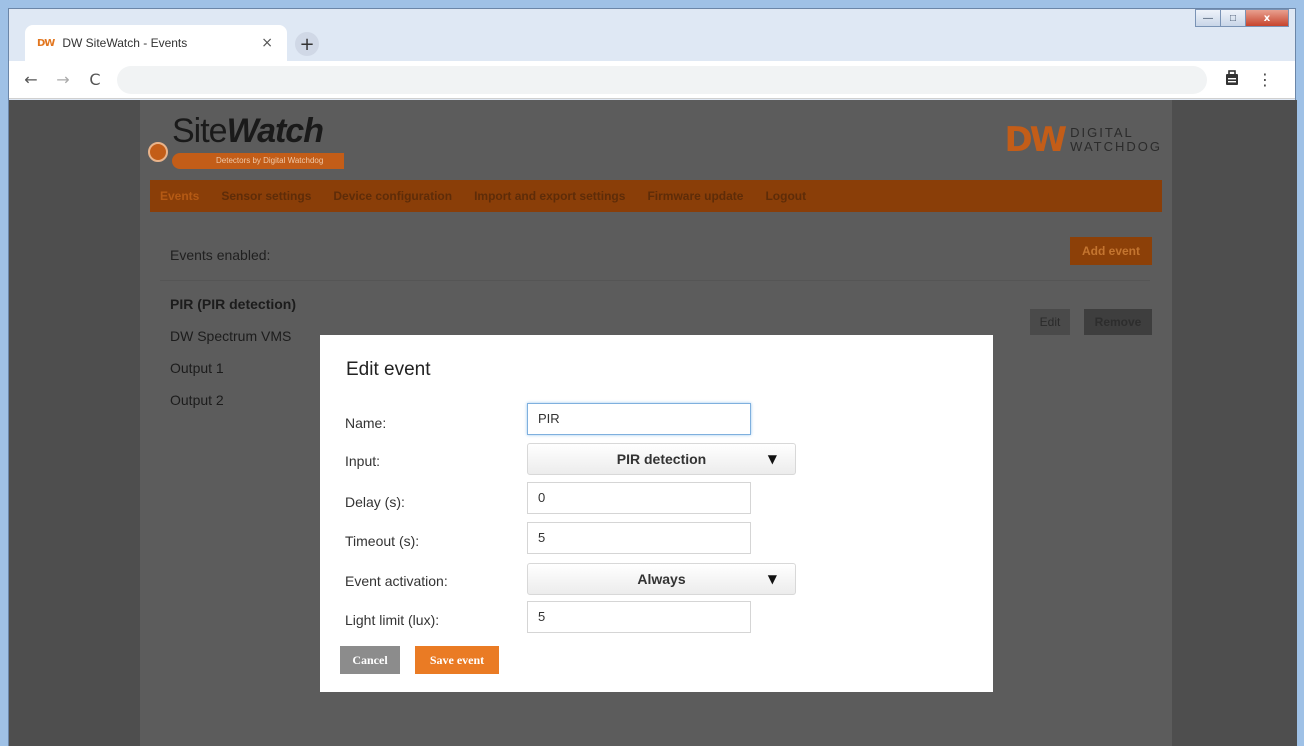  Describe the element at coordinates (1118, 322) in the screenshot. I see `remove-event-button: Remove` at that location.